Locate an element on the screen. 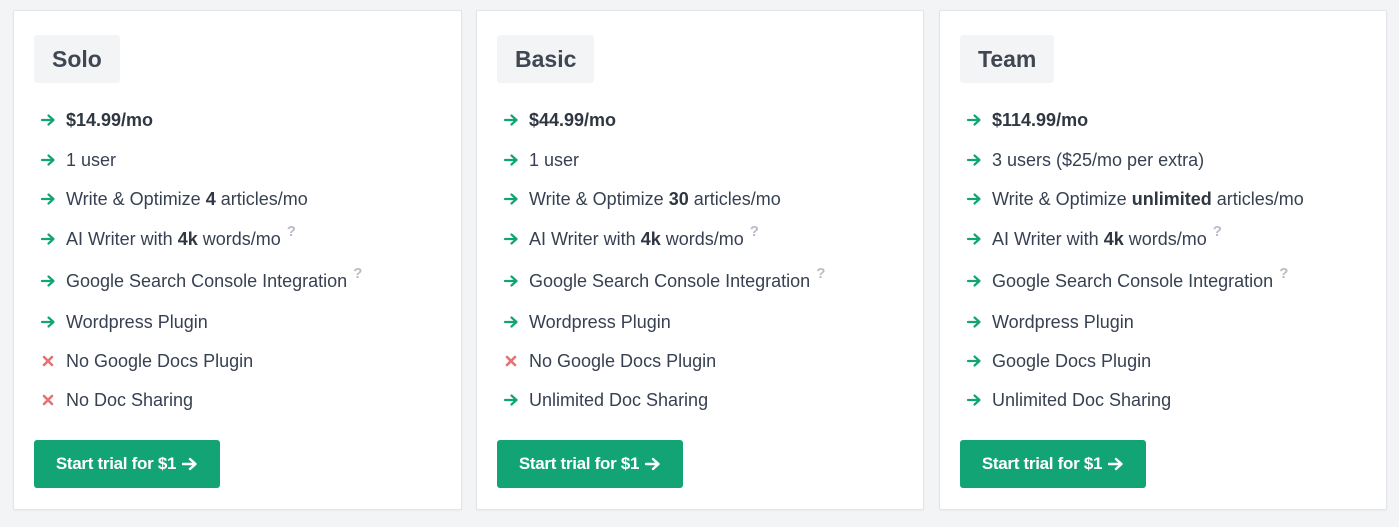  feature-item: Write & Optimize 30 articles/mo is located at coordinates (707, 199).